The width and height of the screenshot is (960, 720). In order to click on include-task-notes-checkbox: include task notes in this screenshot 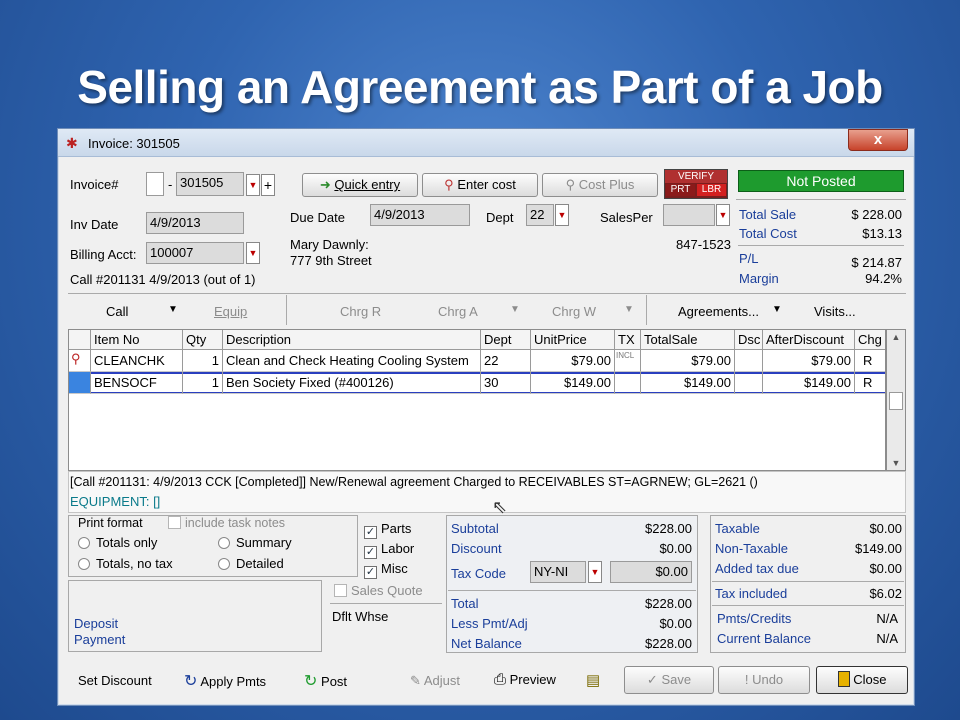, I will do `click(226, 523)`.